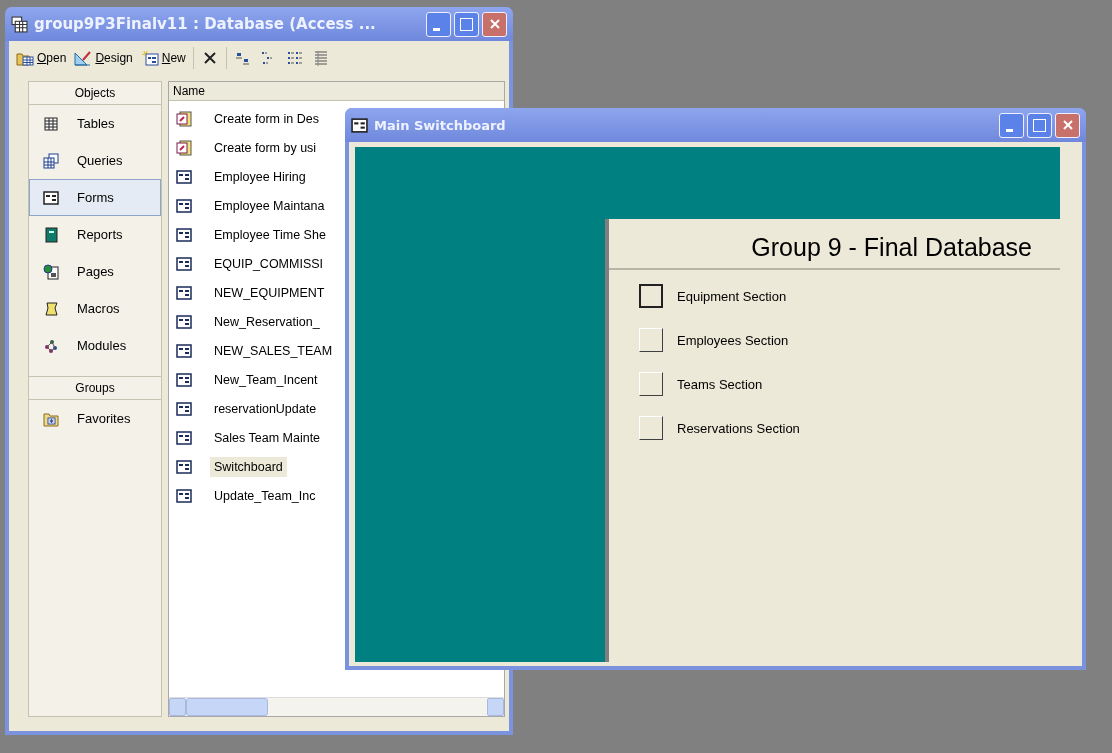 This screenshot has width=1112, height=753. Describe the element at coordinates (95, 197) in the screenshot. I see `object-item: Forms` at that location.